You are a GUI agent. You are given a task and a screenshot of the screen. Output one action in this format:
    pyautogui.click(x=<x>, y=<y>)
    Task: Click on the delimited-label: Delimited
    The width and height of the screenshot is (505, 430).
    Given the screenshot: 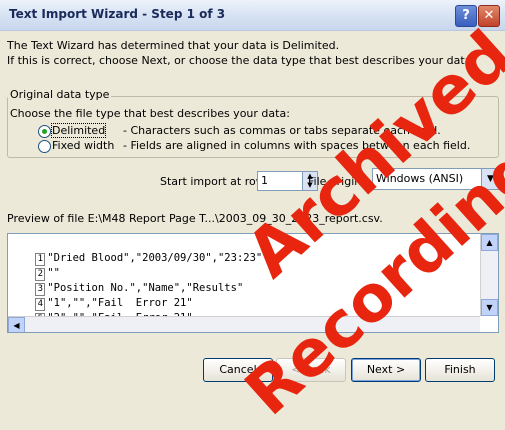 What is the action you would take?
    pyautogui.click(x=78, y=130)
    